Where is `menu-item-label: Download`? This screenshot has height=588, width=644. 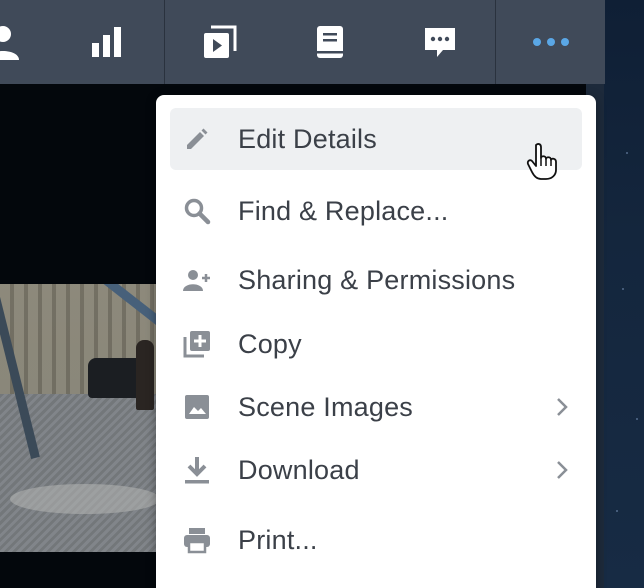 menu-item-label: Download is located at coordinates (299, 469).